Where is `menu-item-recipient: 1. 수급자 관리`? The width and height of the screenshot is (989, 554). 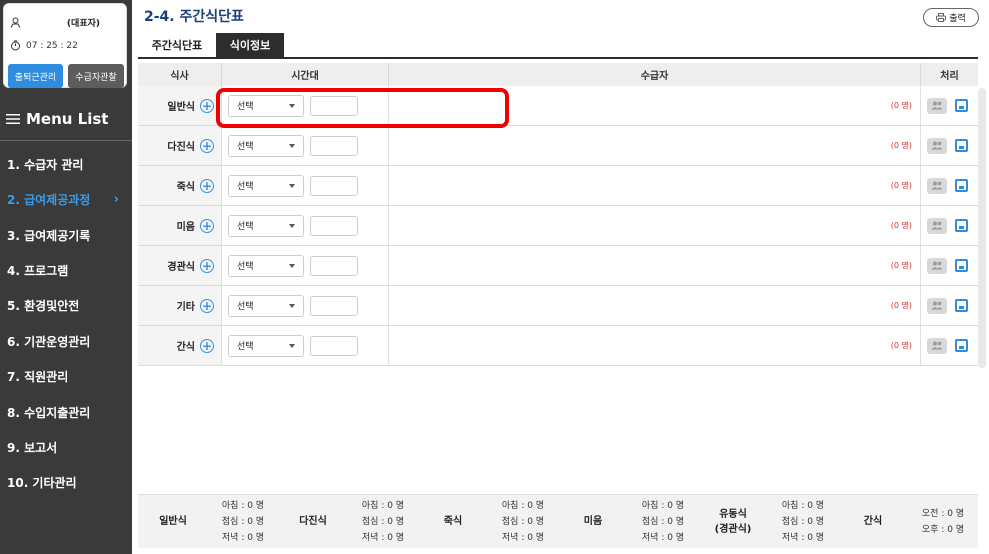
menu-item-recipient: 1. 수급자 관리 is located at coordinates (67, 164).